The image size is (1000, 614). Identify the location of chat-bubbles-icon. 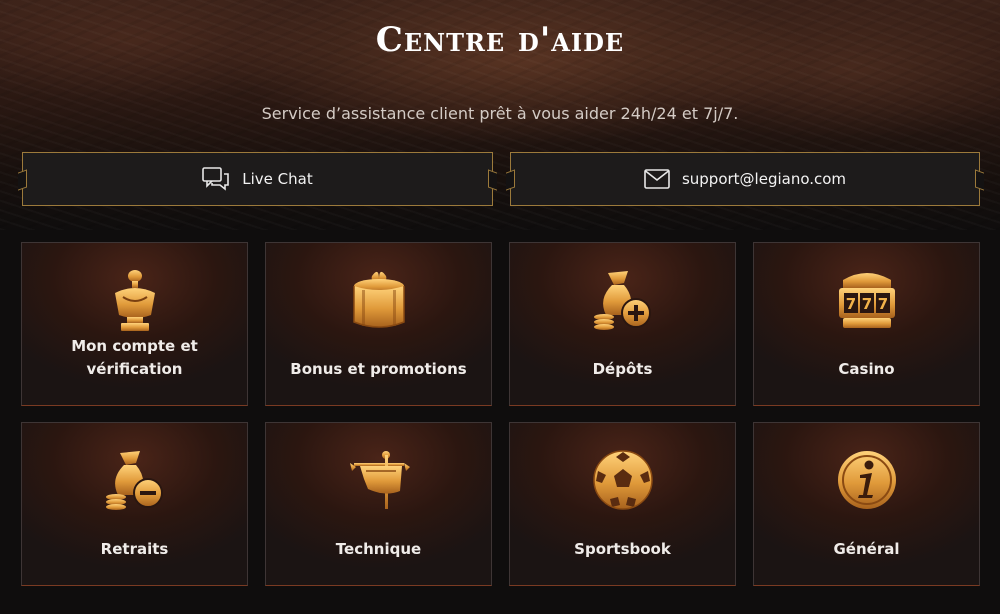
(216, 179).